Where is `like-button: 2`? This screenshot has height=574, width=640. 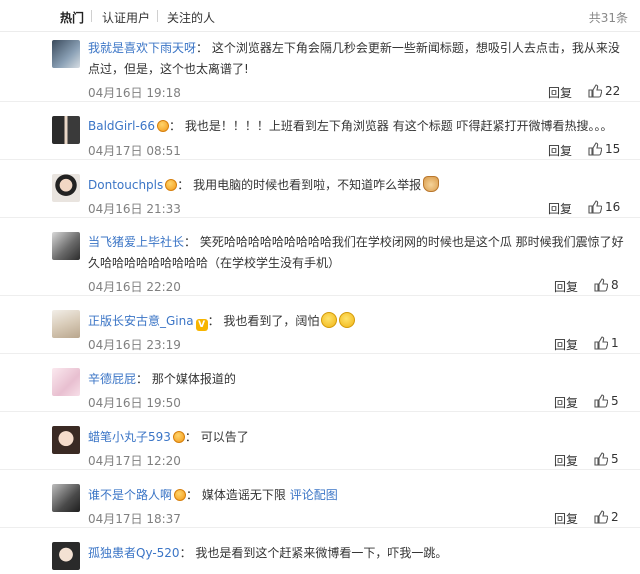
like-button: 2 is located at coordinates (606, 517).